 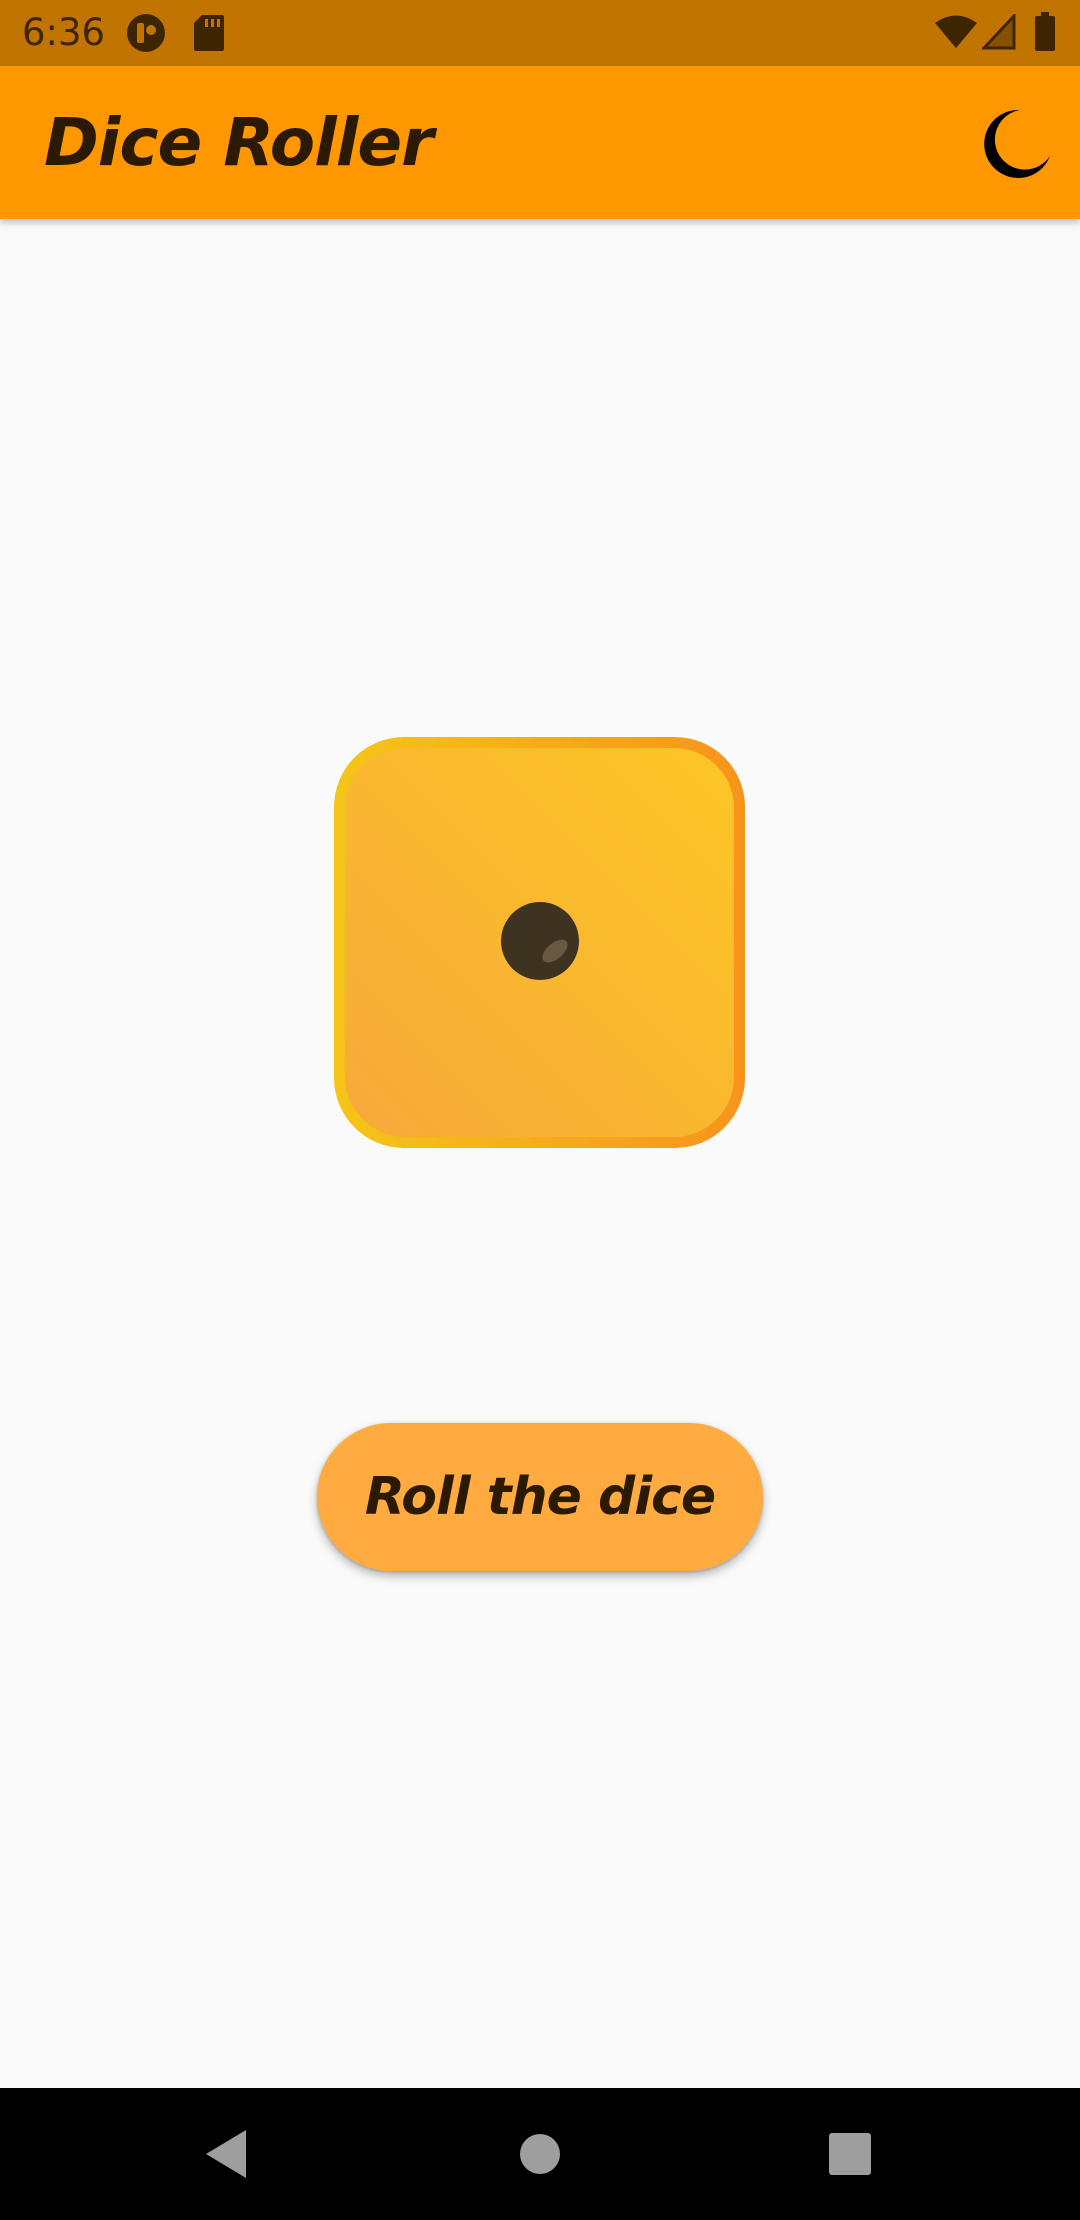 I want to click on cell-signal-icon, so click(x=998, y=33).